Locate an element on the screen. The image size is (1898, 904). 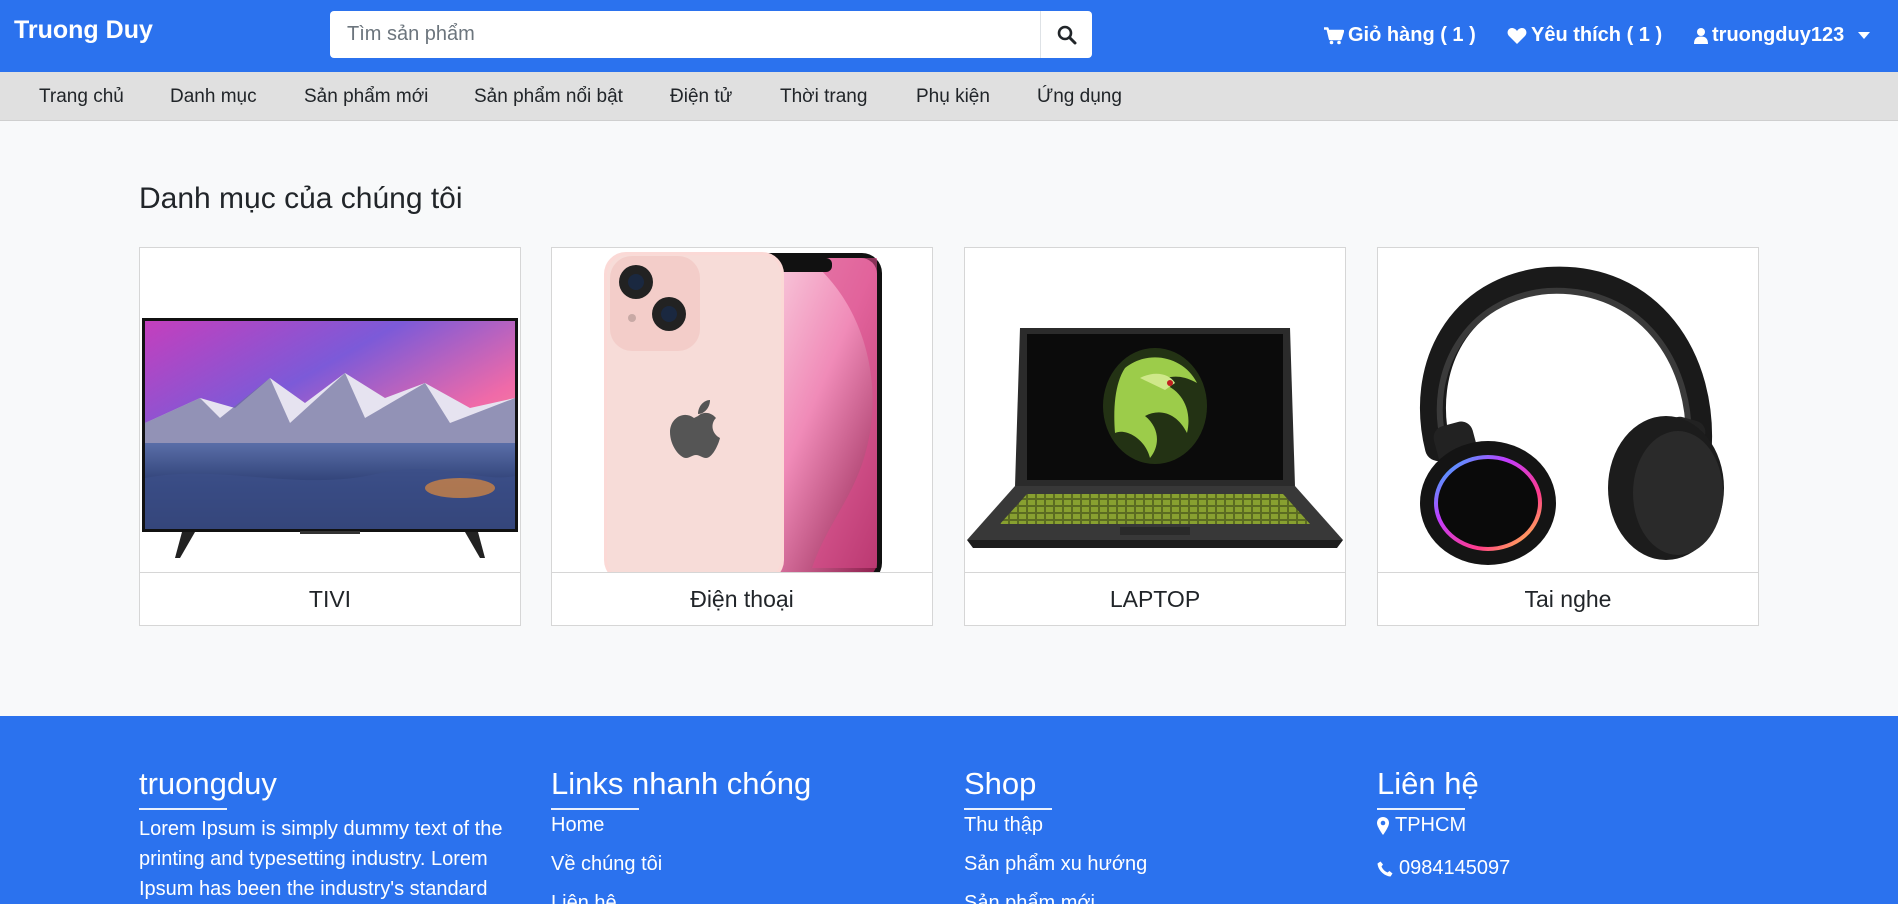
favorites-link: Yêu thích ( 1 ) is located at coordinates (1584, 35).